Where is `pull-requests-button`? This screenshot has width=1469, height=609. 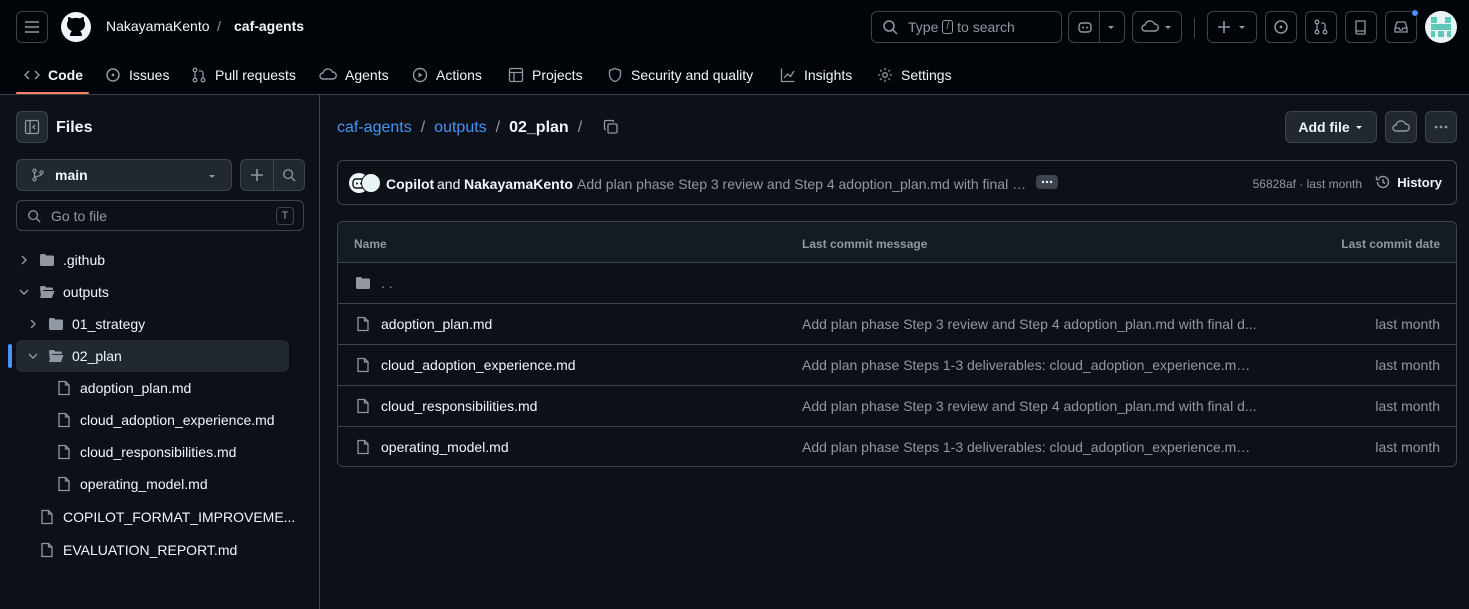
pull-requests-button is located at coordinates (1321, 27).